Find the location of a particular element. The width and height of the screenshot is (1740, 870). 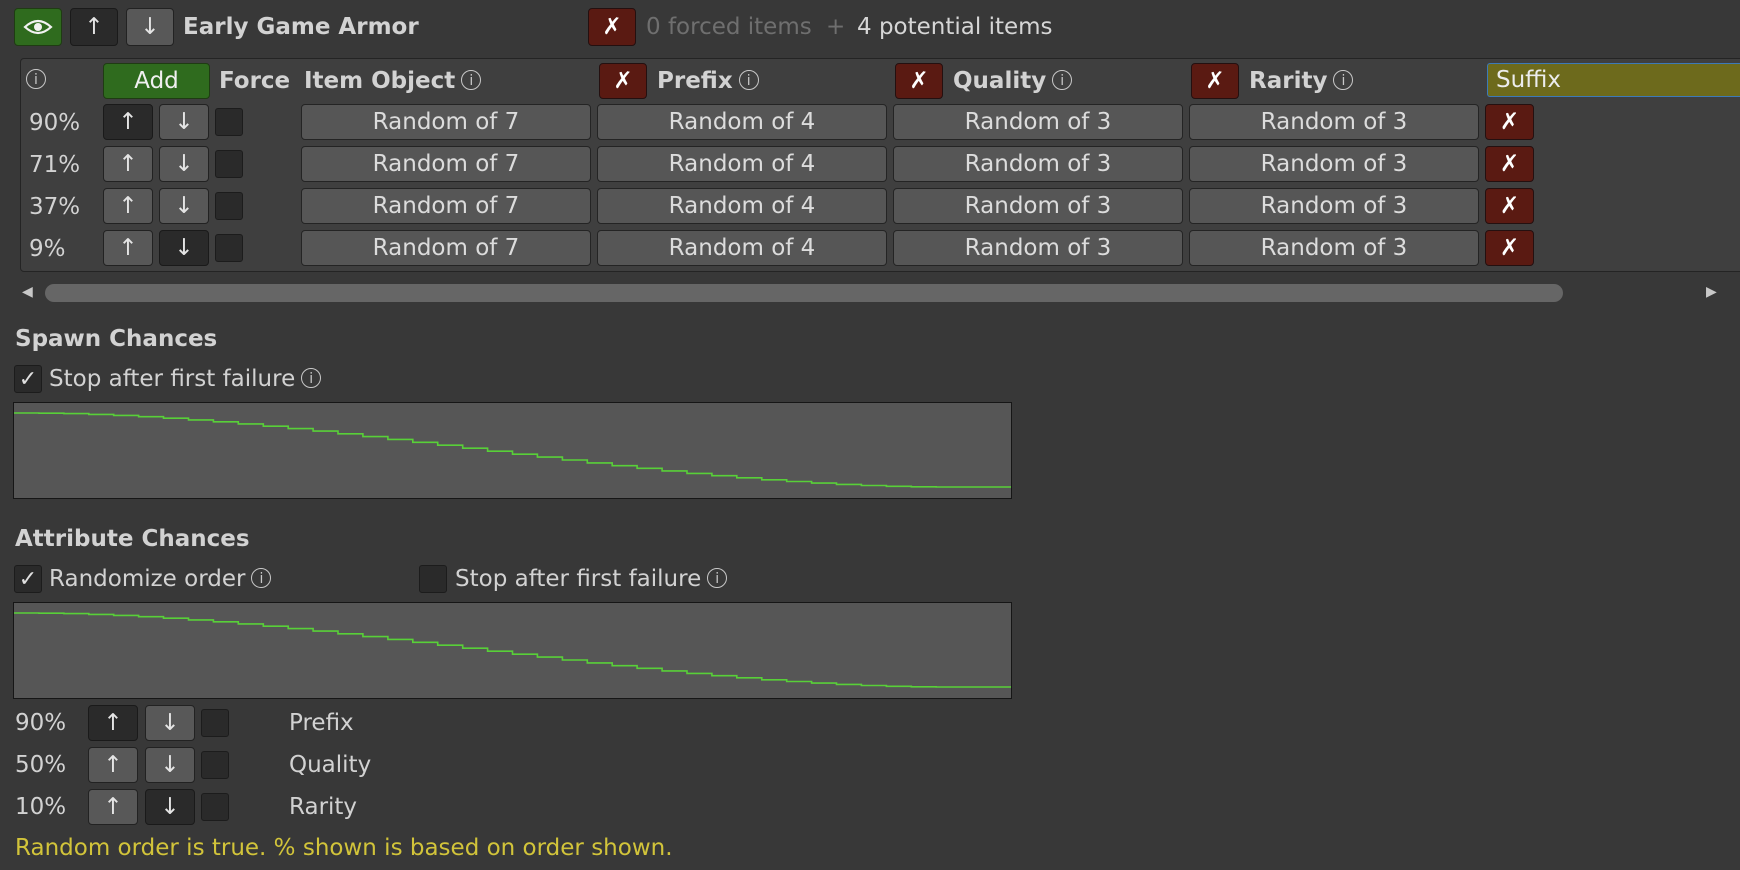

spawn-chances-graph is located at coordinates (512, 450).